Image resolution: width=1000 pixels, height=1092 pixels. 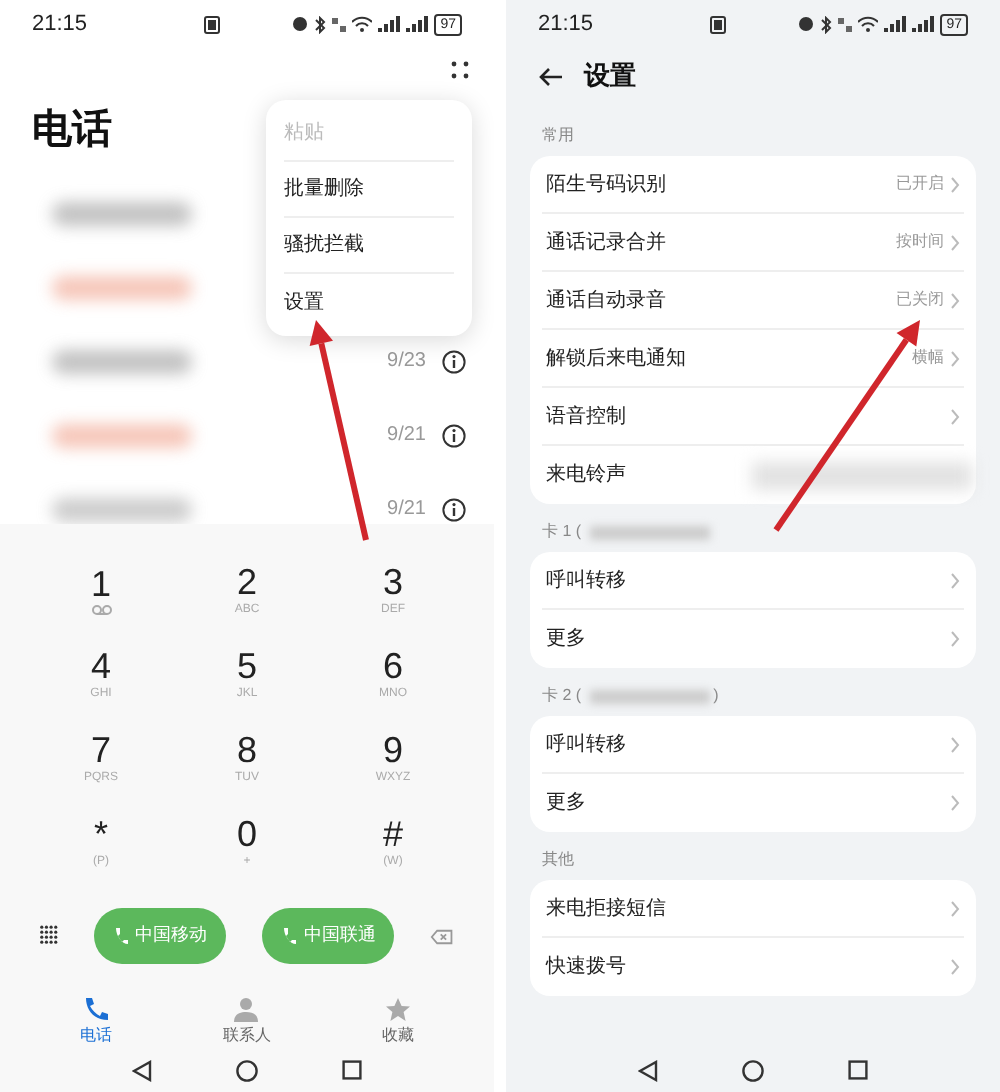 What do you see at coordinates (442, 936) in the screenshot?
I see `backspace-icon` at bounding box center [442, 936].